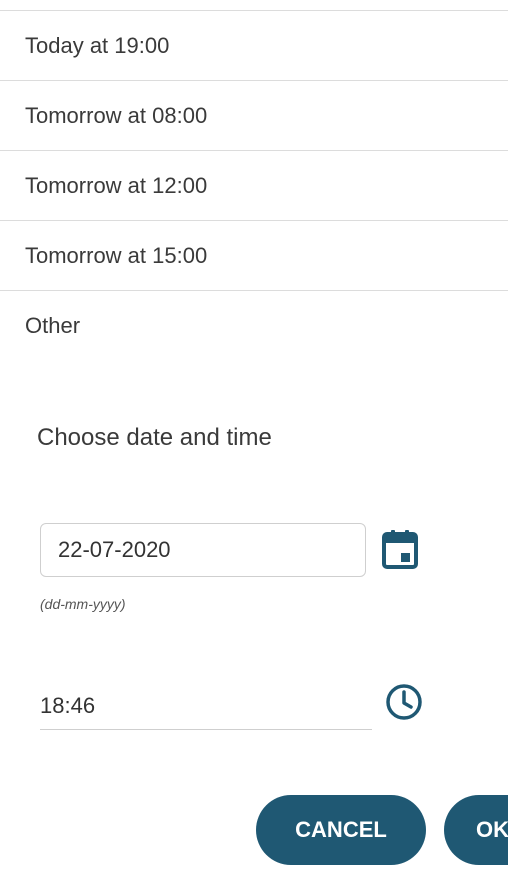  I want to click on option-tomorrow-0800: Tomorrow at 08:00, so click(254, 116).